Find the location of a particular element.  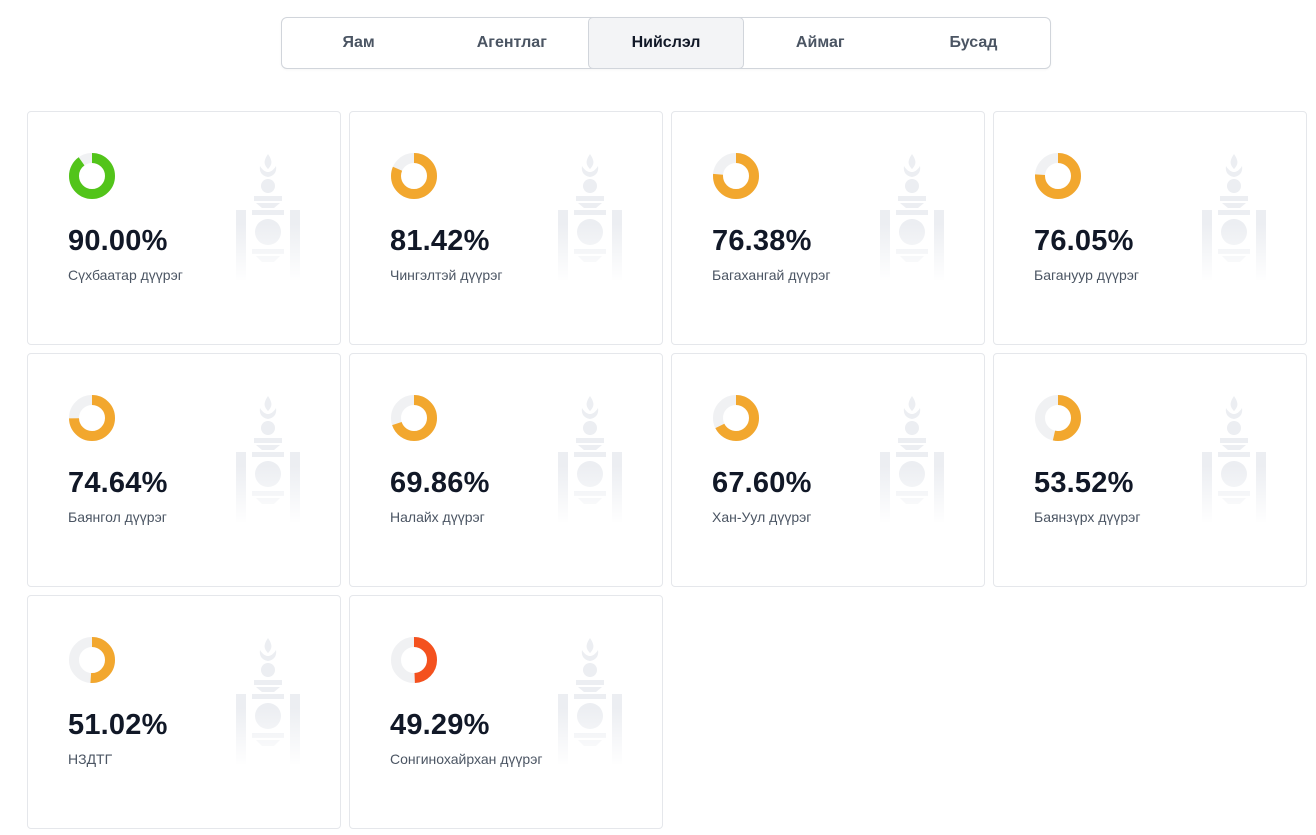

district-card: 51.02% НЗДТГ is located at coordinates (184, 712).